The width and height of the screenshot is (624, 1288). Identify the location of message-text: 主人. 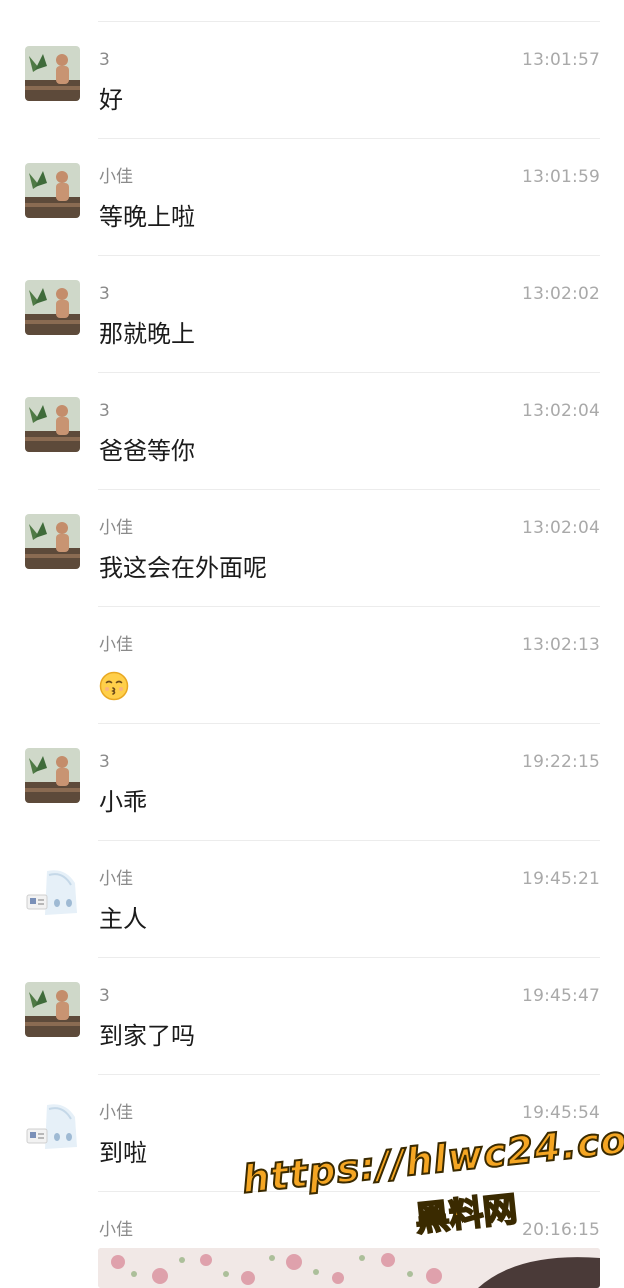
(123, 919).